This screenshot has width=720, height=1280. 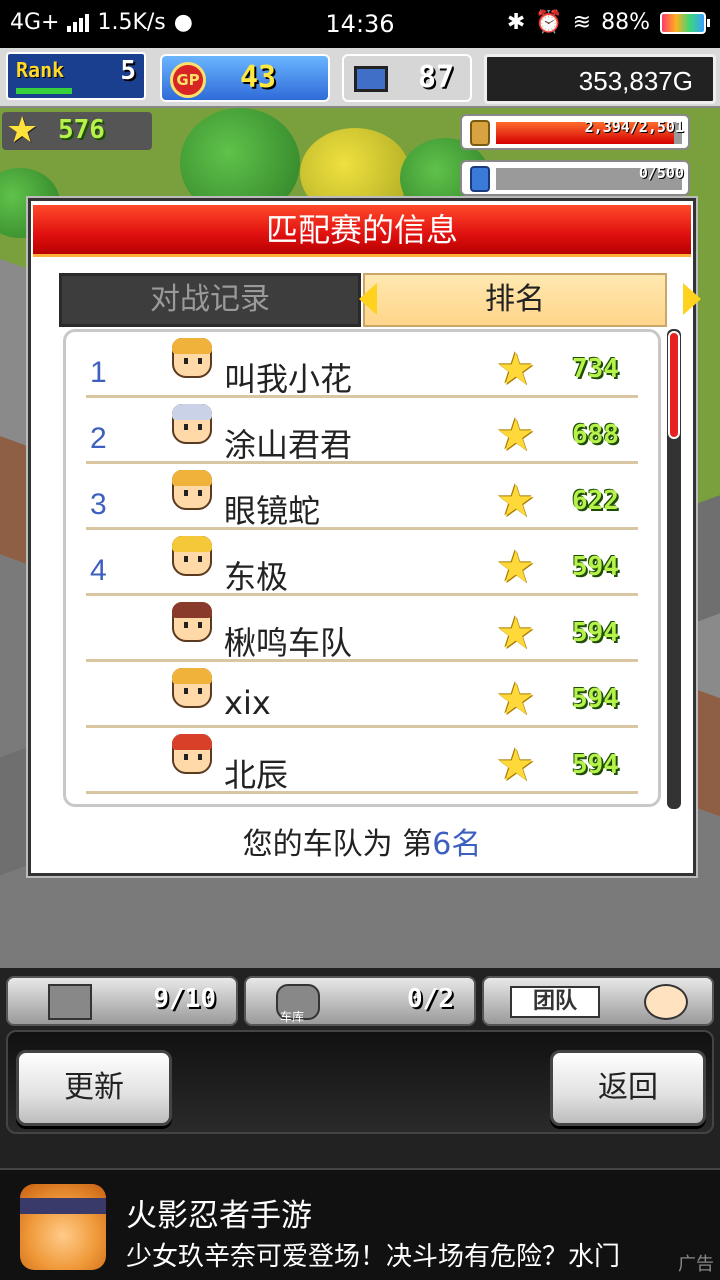 I want to click on player-name: 东极, so click(x=256, y=577).